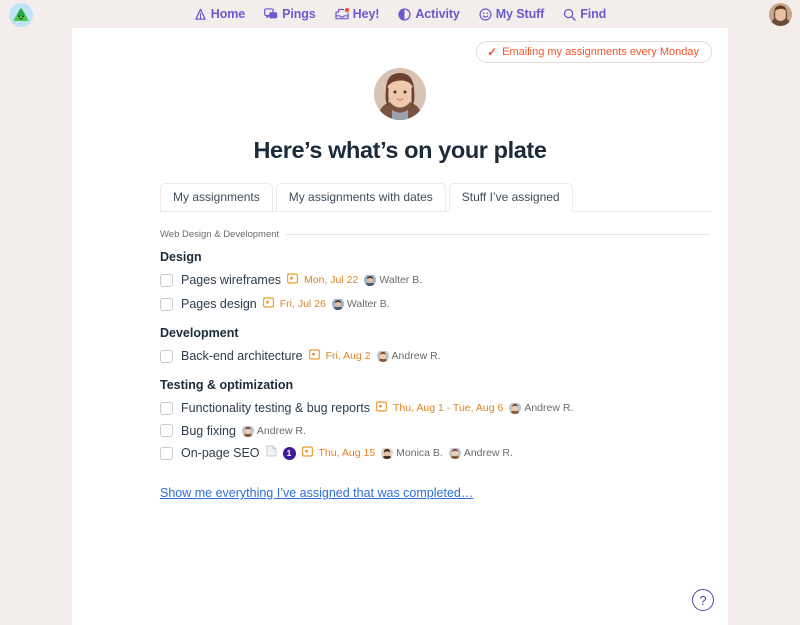 Image resolution: width=800 pixels, height=625 pixels. I want to click on nav-label-hey: Hey!, so click(366, 14).